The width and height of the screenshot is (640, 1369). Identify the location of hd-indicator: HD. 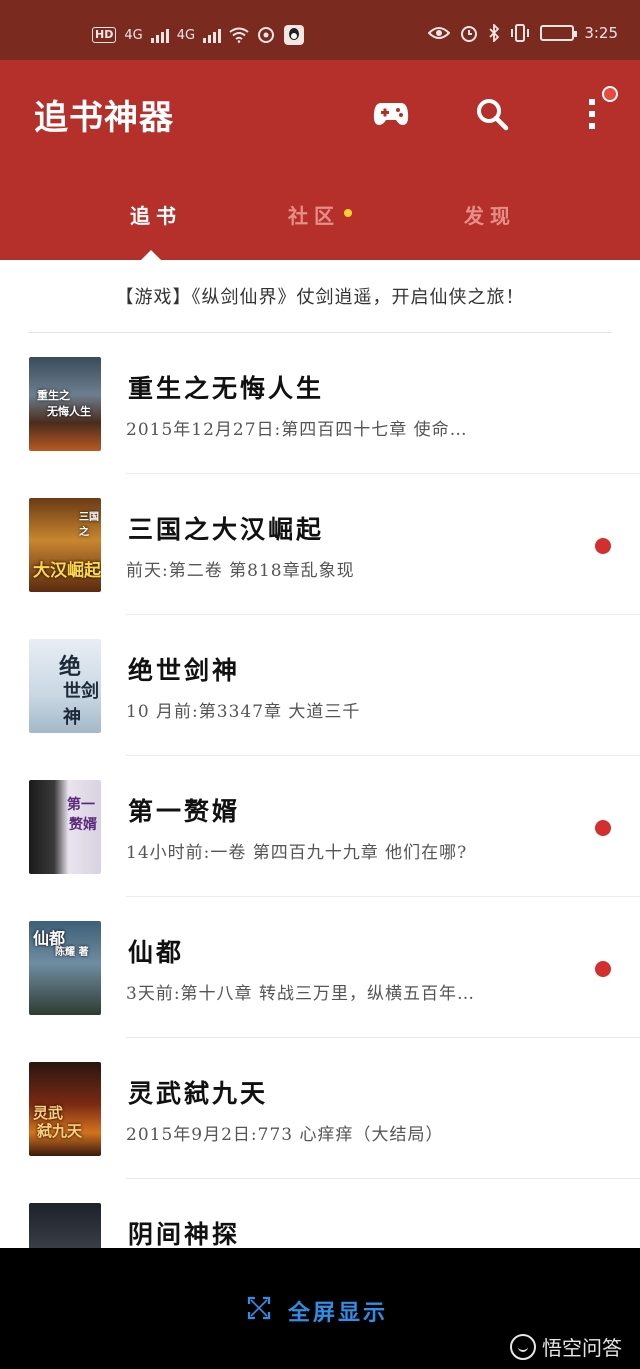
(104, 35).